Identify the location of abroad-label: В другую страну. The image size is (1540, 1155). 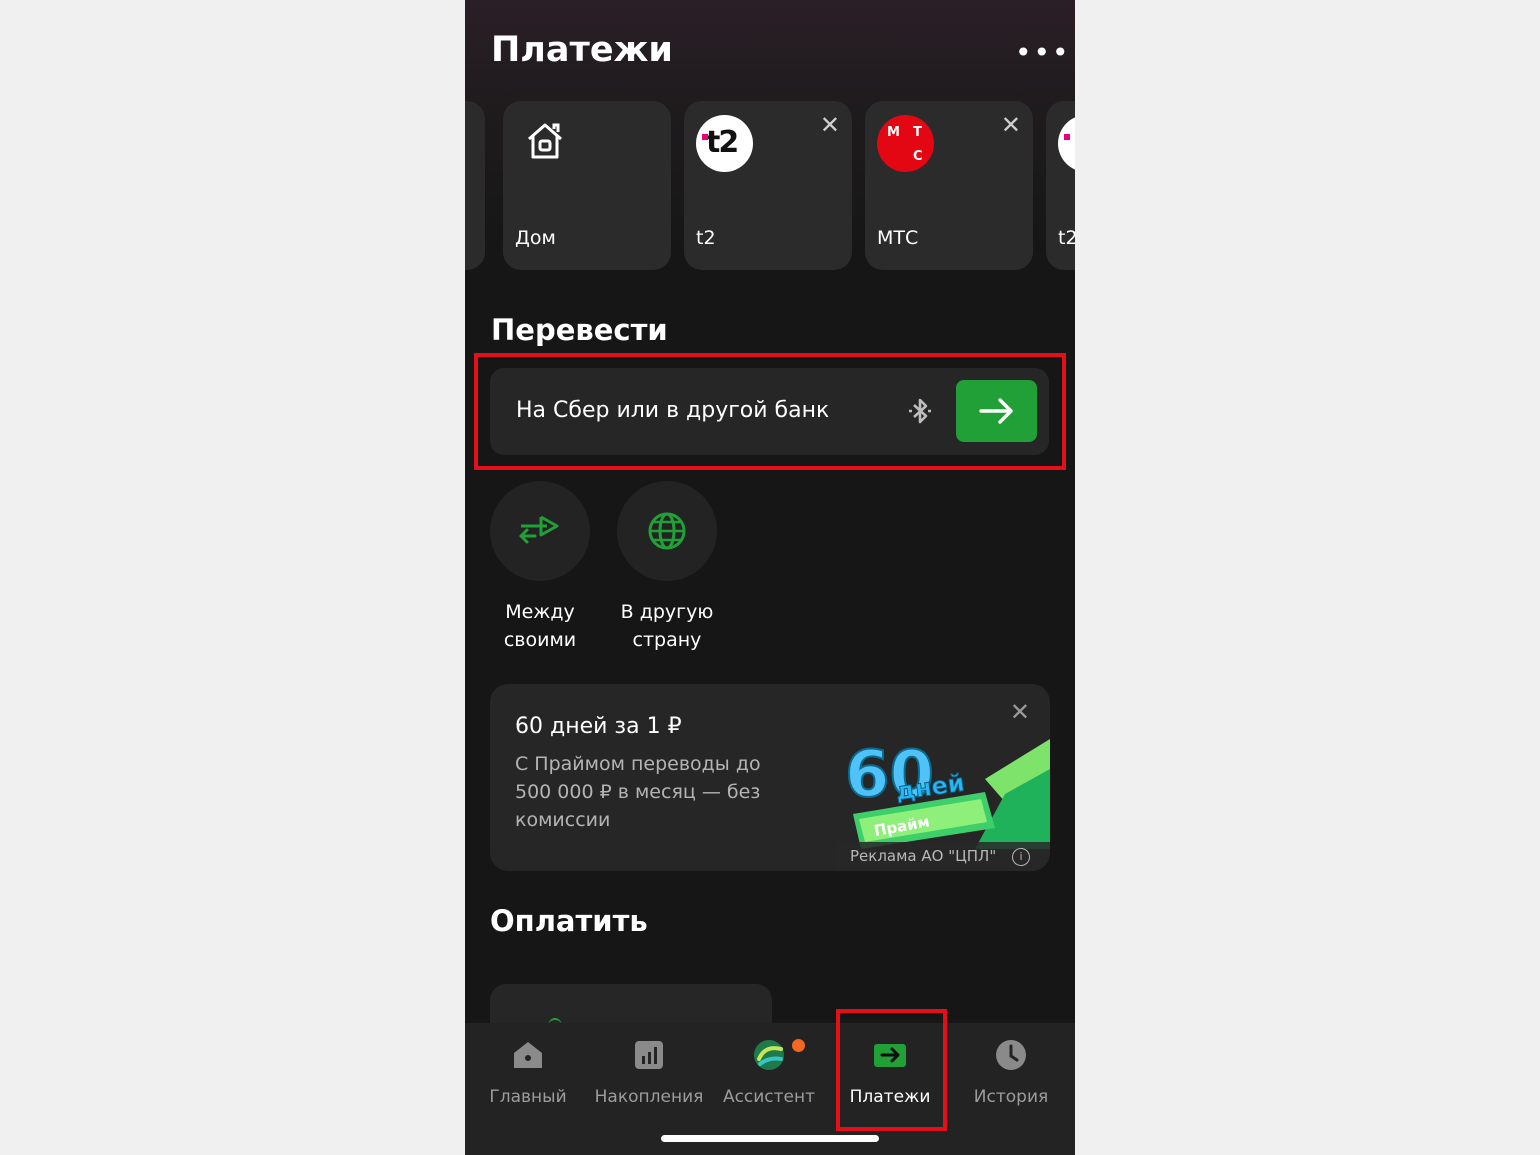
(667, 626).